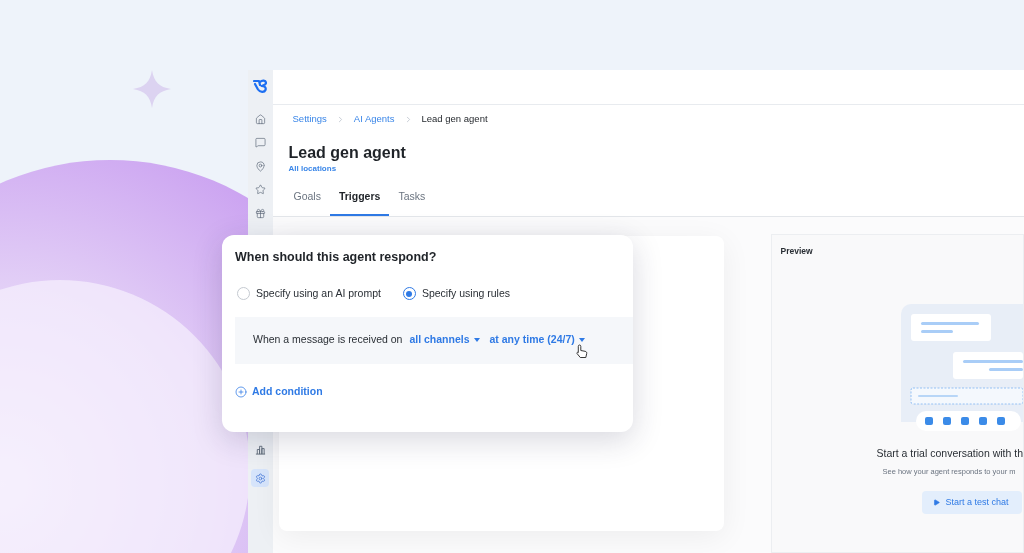 Image resolution: width=1024 pixels, height=553 pixels. Describe the element at coordinates (260, 213) in the screenshot. I see `gift-icon` at that location.